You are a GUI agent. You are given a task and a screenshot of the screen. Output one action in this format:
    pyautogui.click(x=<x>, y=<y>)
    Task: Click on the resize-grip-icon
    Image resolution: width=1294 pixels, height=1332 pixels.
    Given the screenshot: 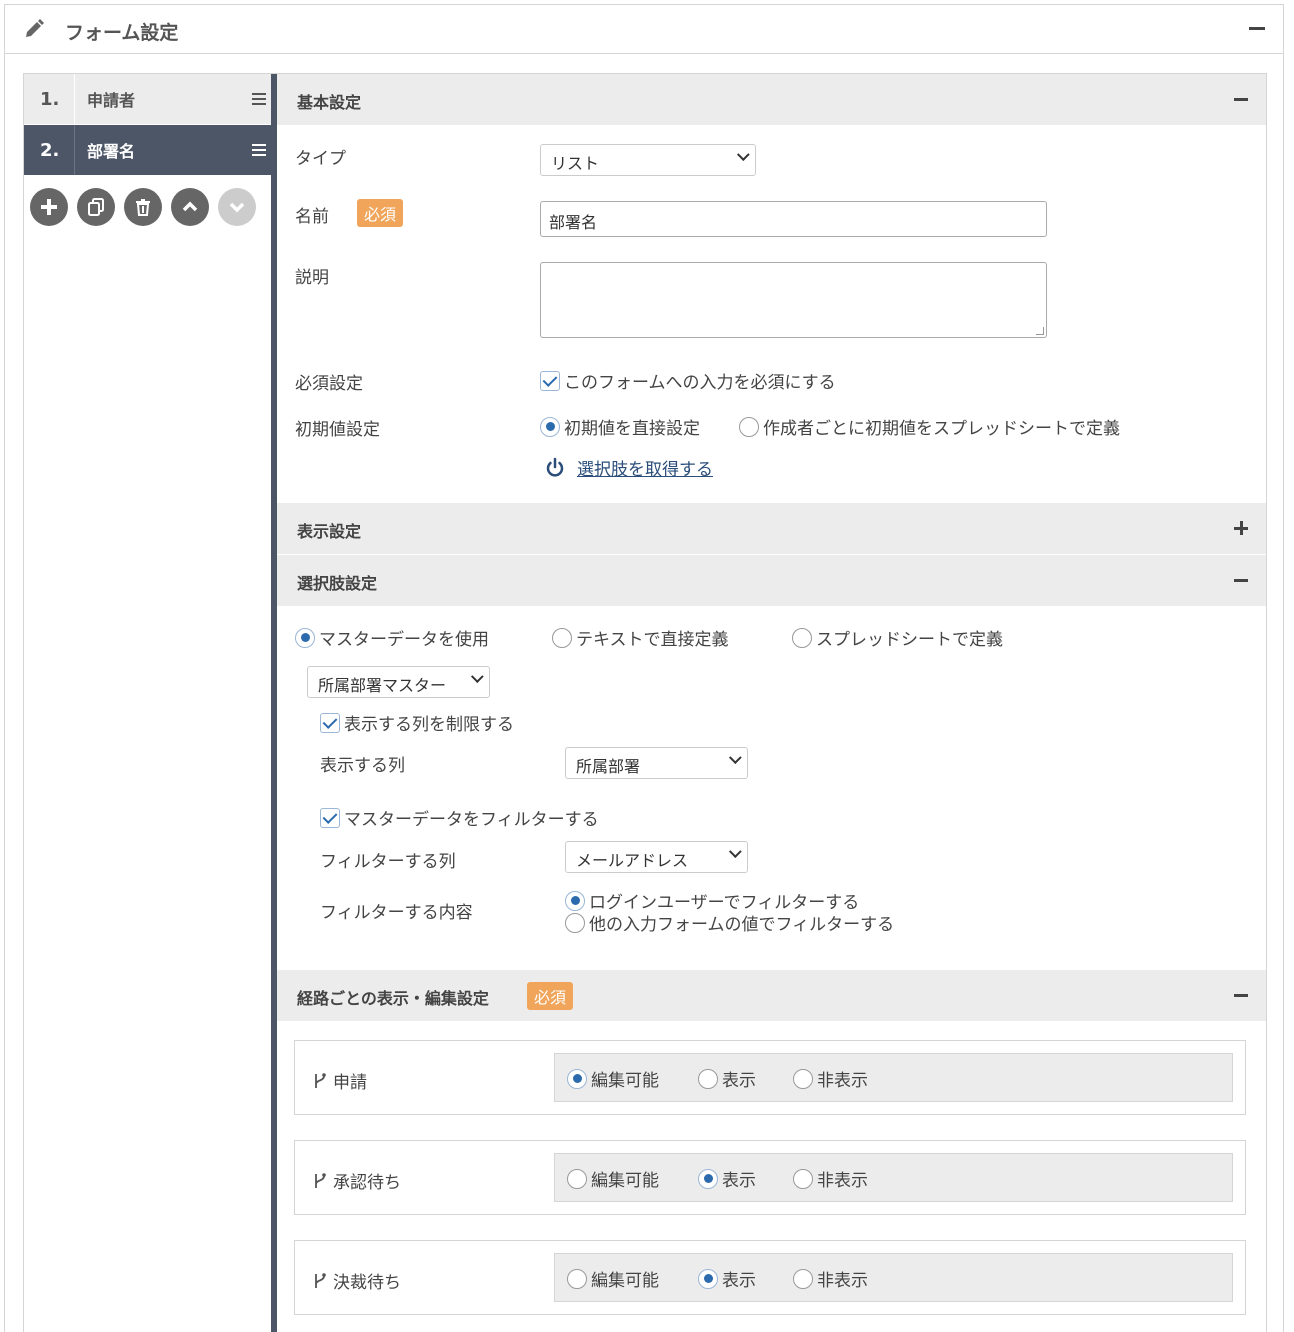 What is the action you would take?
    pyautogui.click(x=1040, y=331)
    